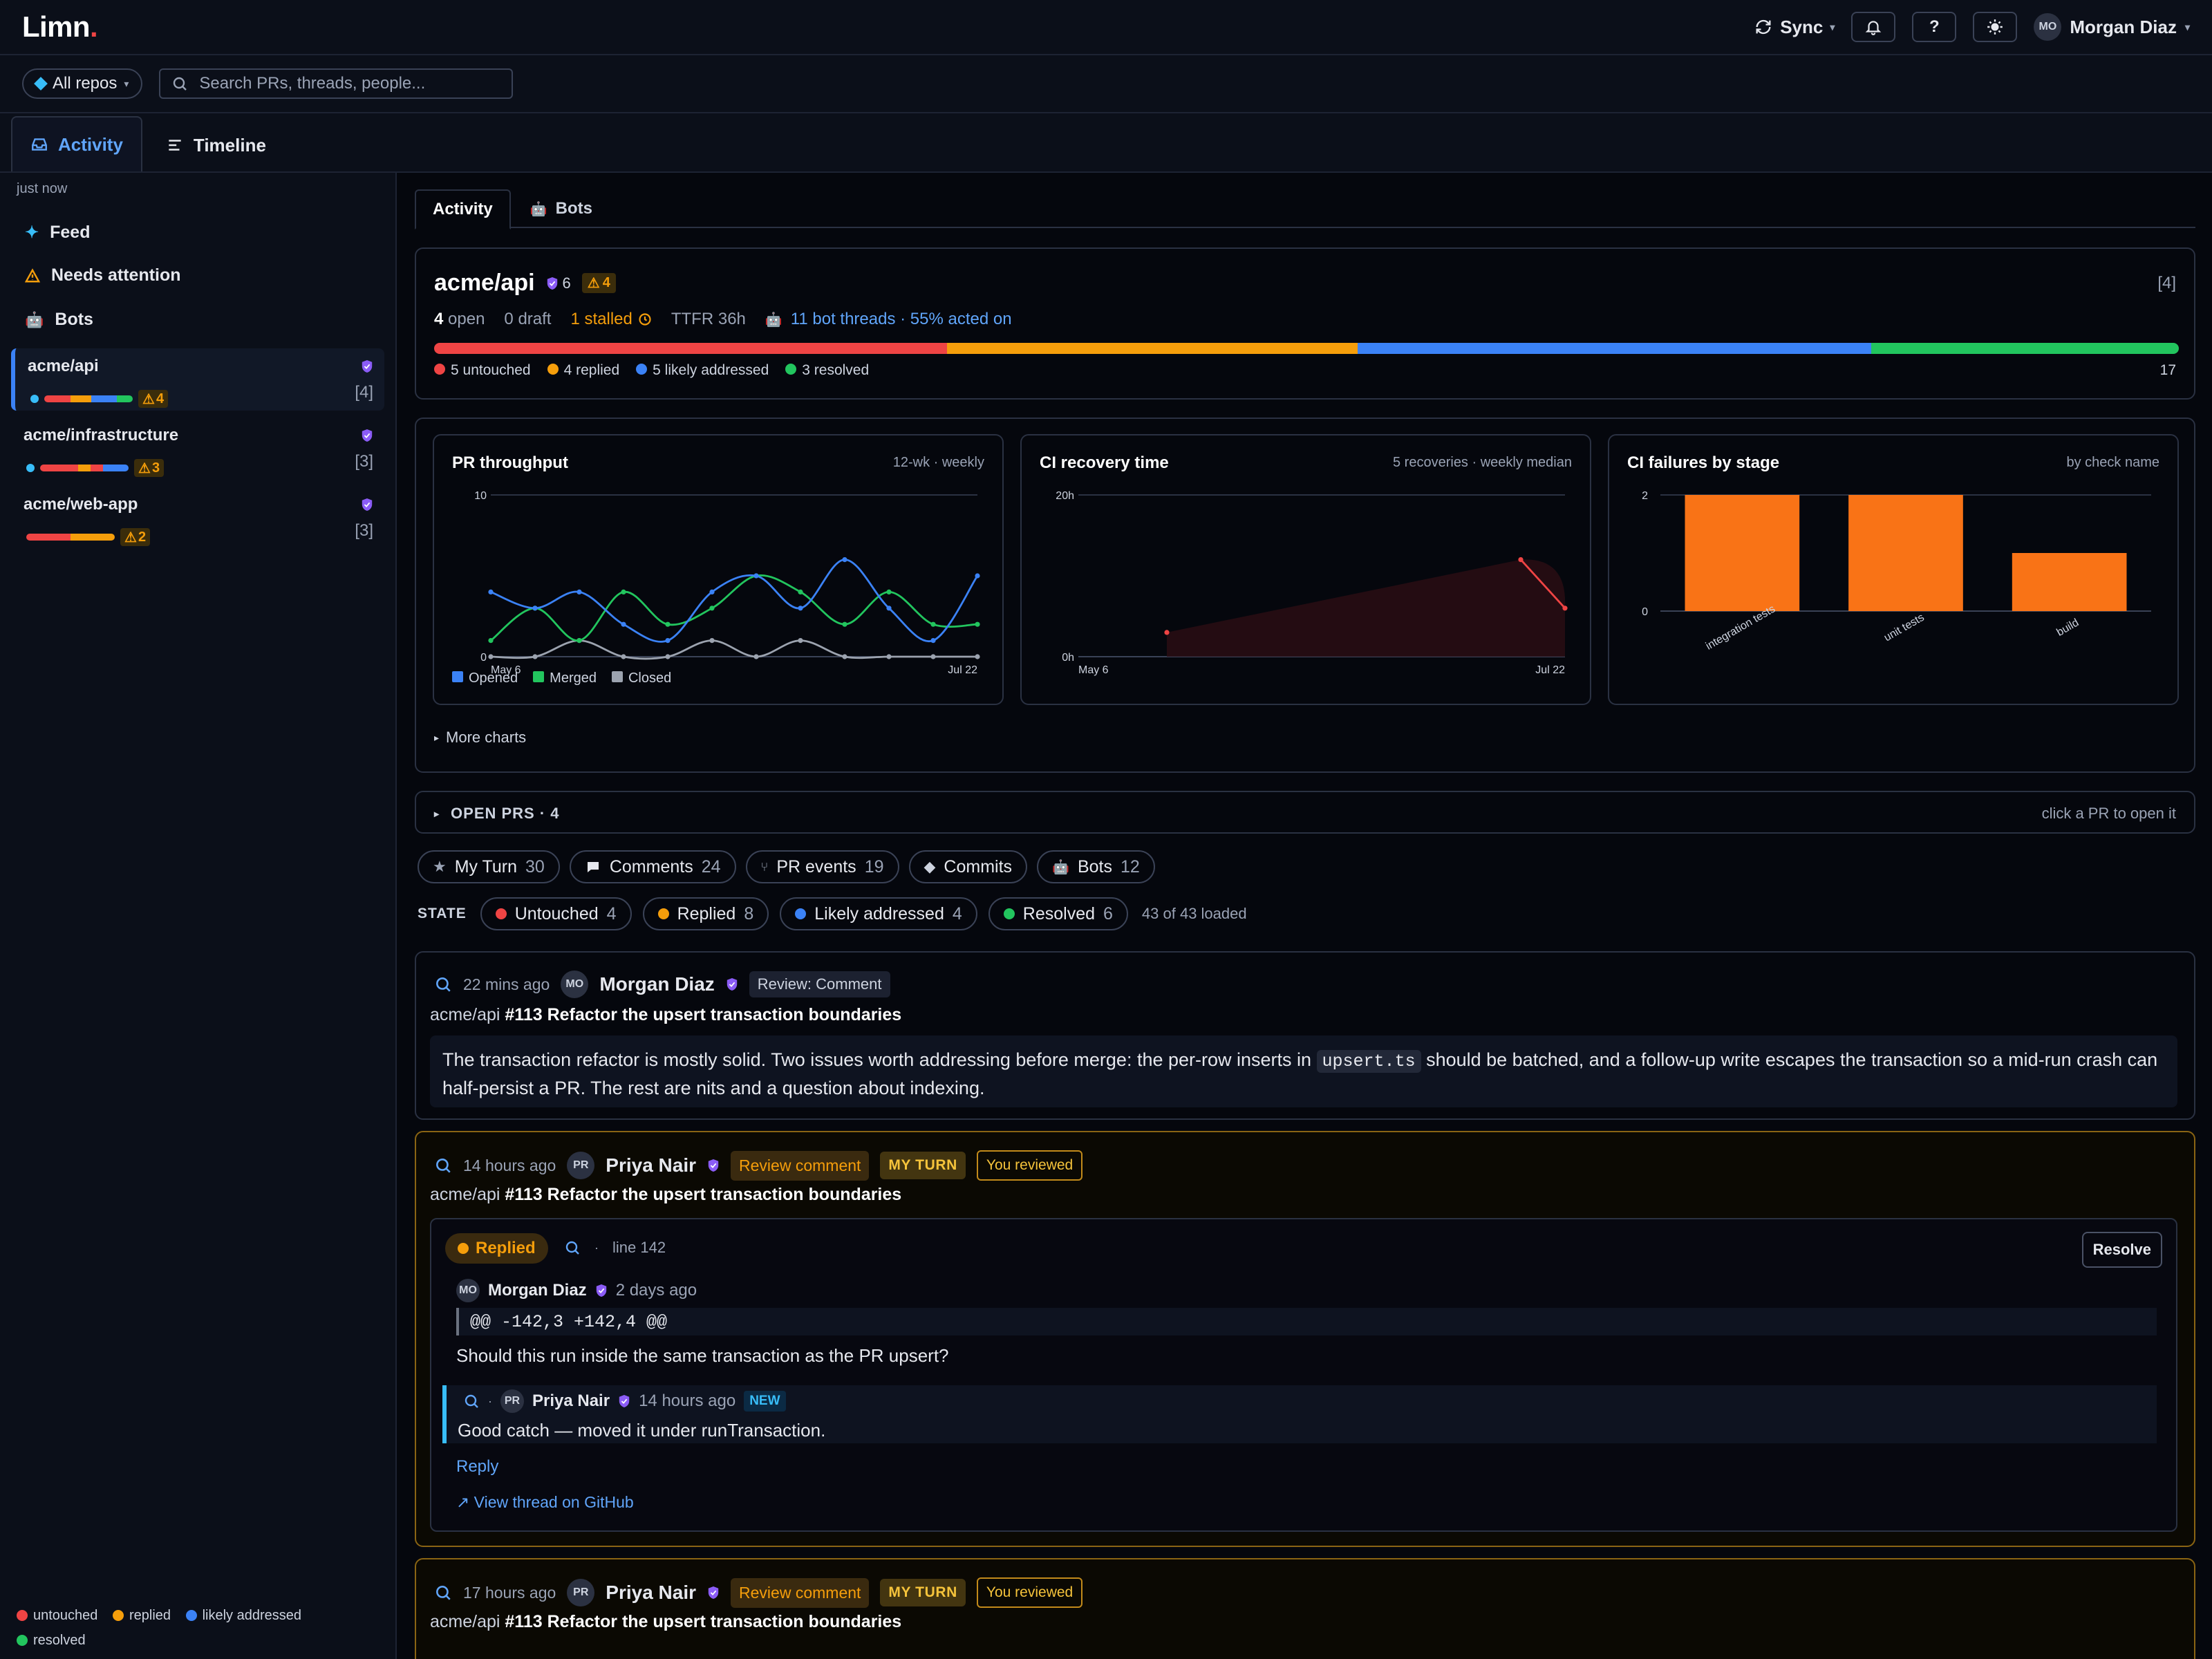 The width and height of the screenshot is (2212, 1659). Describe the element at coordinates (489, 866) in the screenshot. I see `chip-my-turn: ★ My Turn 30` at that location.